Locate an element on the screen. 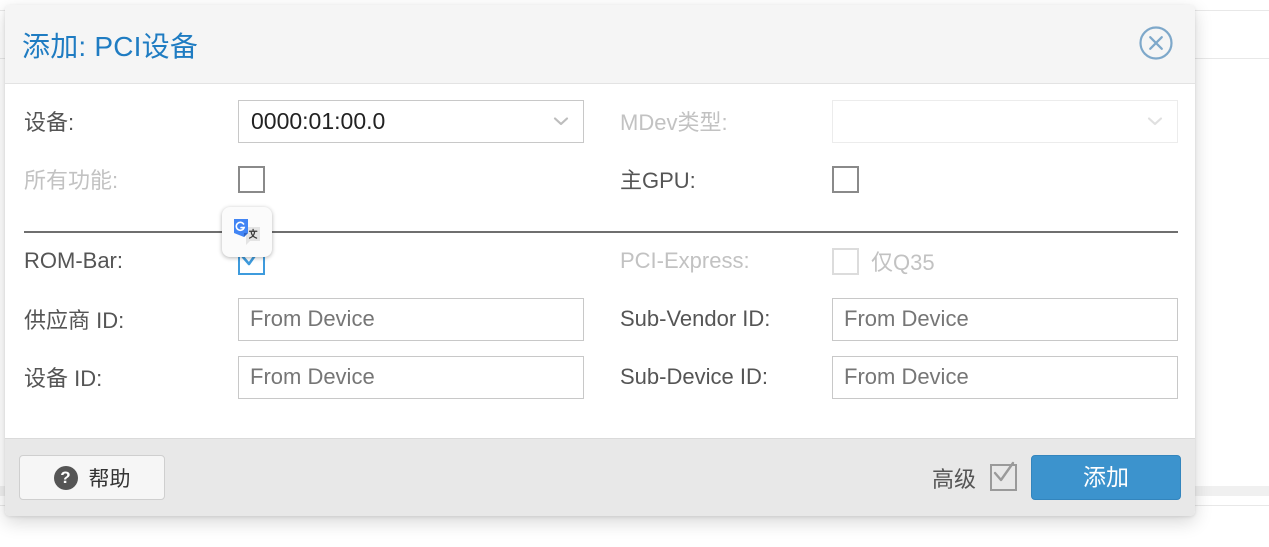 This screenshot has height=547, width=1269. vendor-id-input is located at coordinates (411, 319).